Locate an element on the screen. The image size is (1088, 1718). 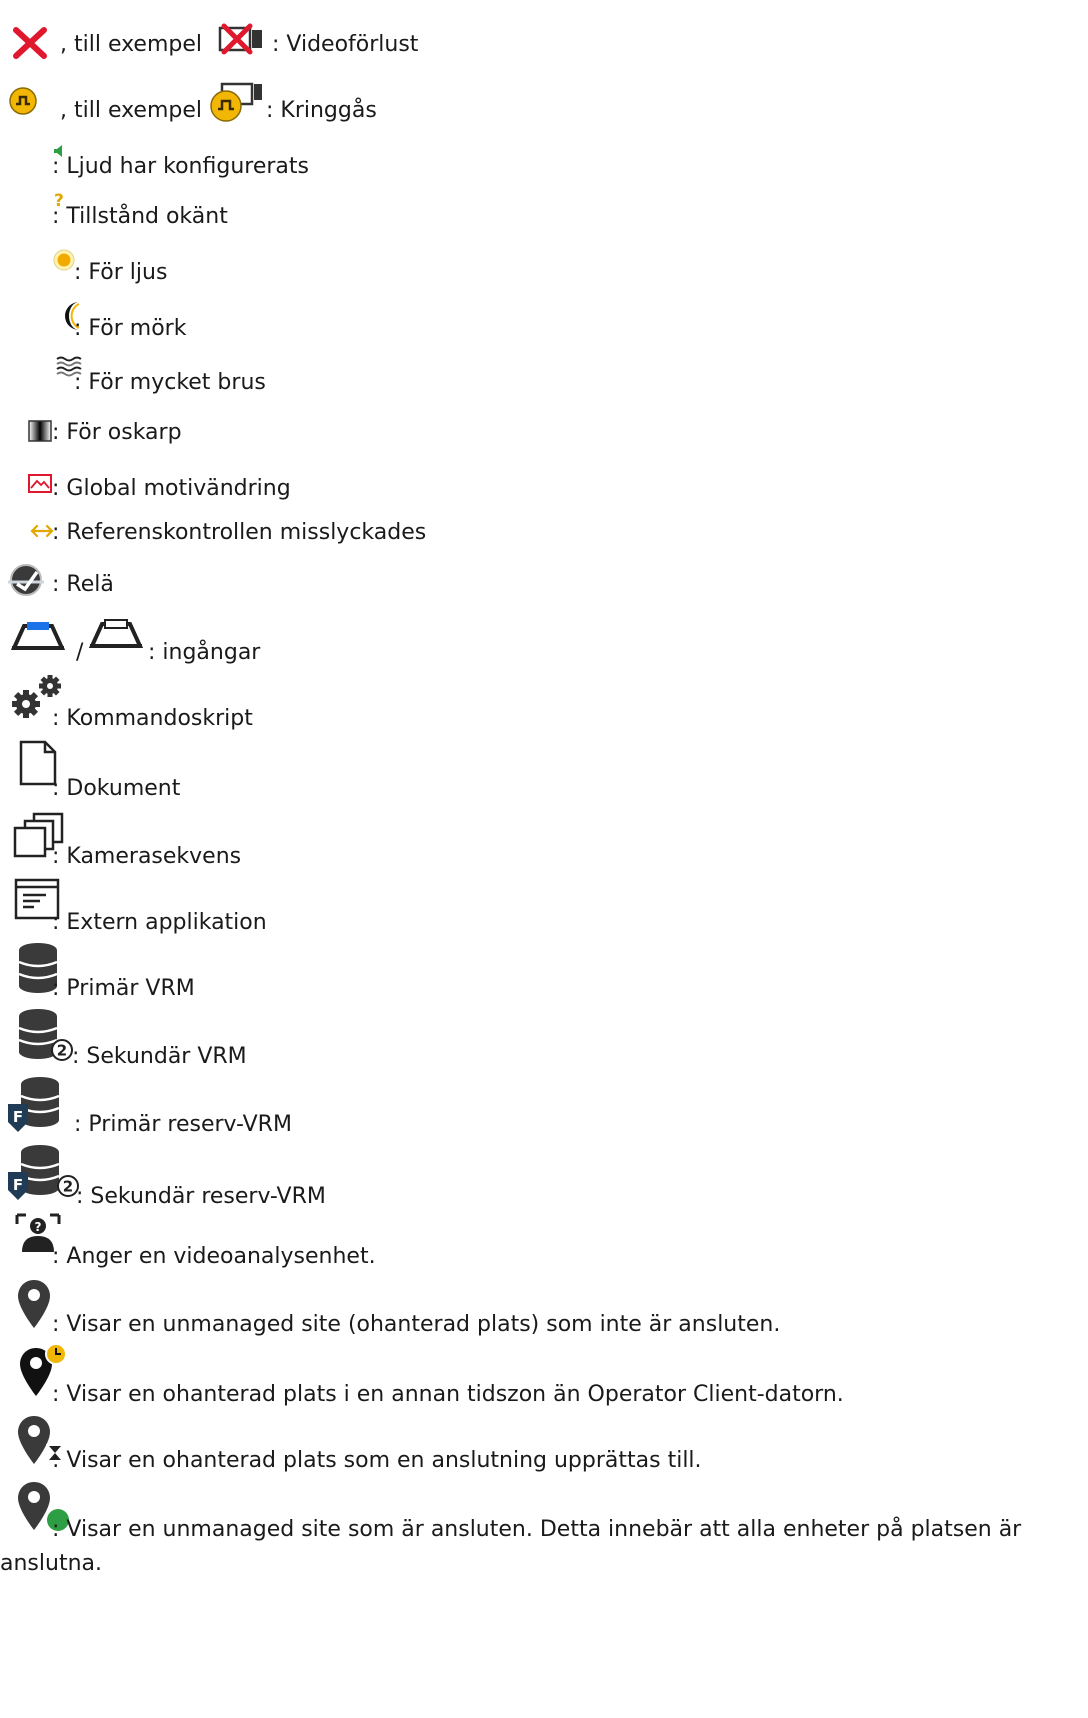
legend-row-external-application: : Extern applikation is located at coordinates (544, 906).